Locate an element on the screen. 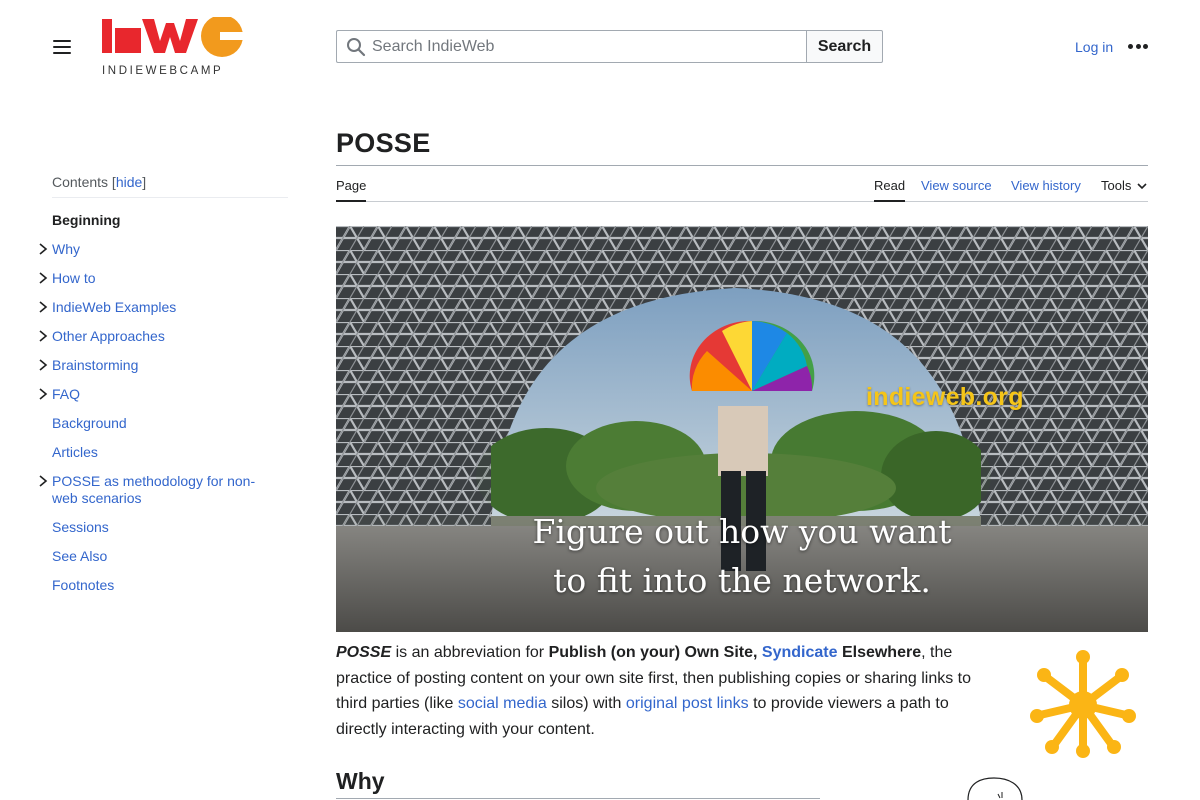  syndicate-link: Syndicate is located at coordinates (800, 652).